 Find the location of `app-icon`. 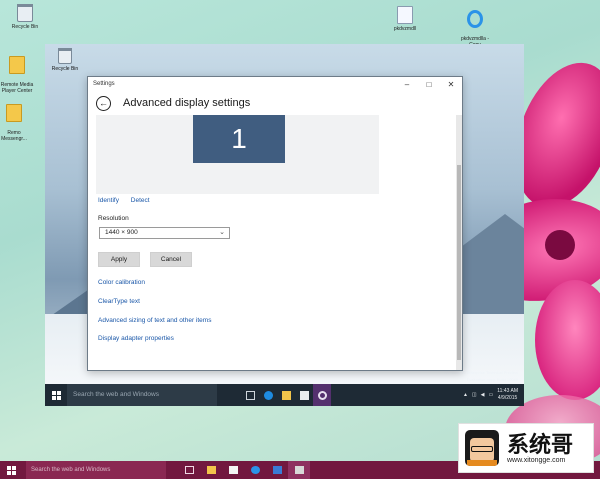

app-icon is located at coordinates (299, 470).